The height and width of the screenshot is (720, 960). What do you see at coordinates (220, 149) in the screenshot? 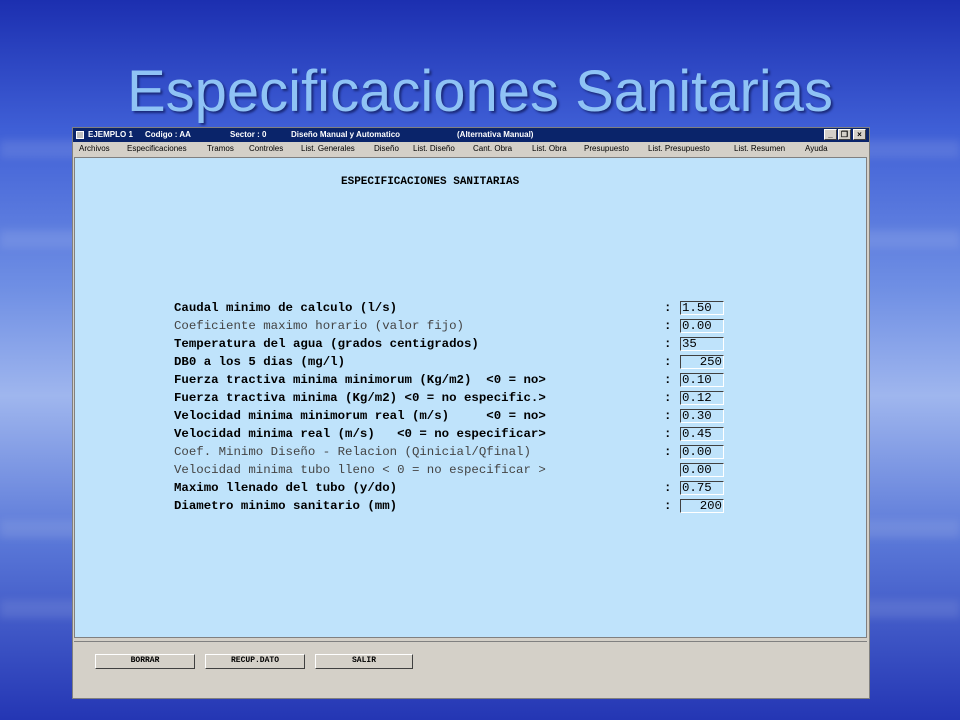
I see `menu-tramos: Tramos` at bounding box center [220, 149].